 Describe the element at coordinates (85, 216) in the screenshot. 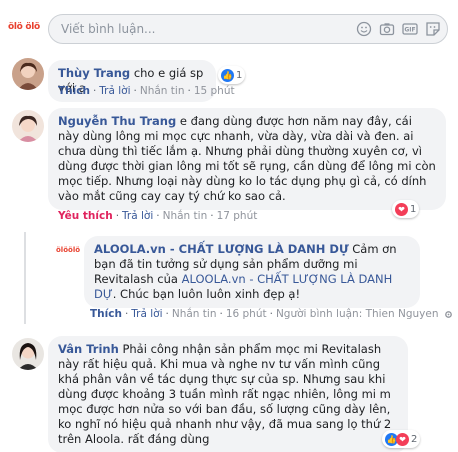

I see `love-link: Yêu thích` at that location.